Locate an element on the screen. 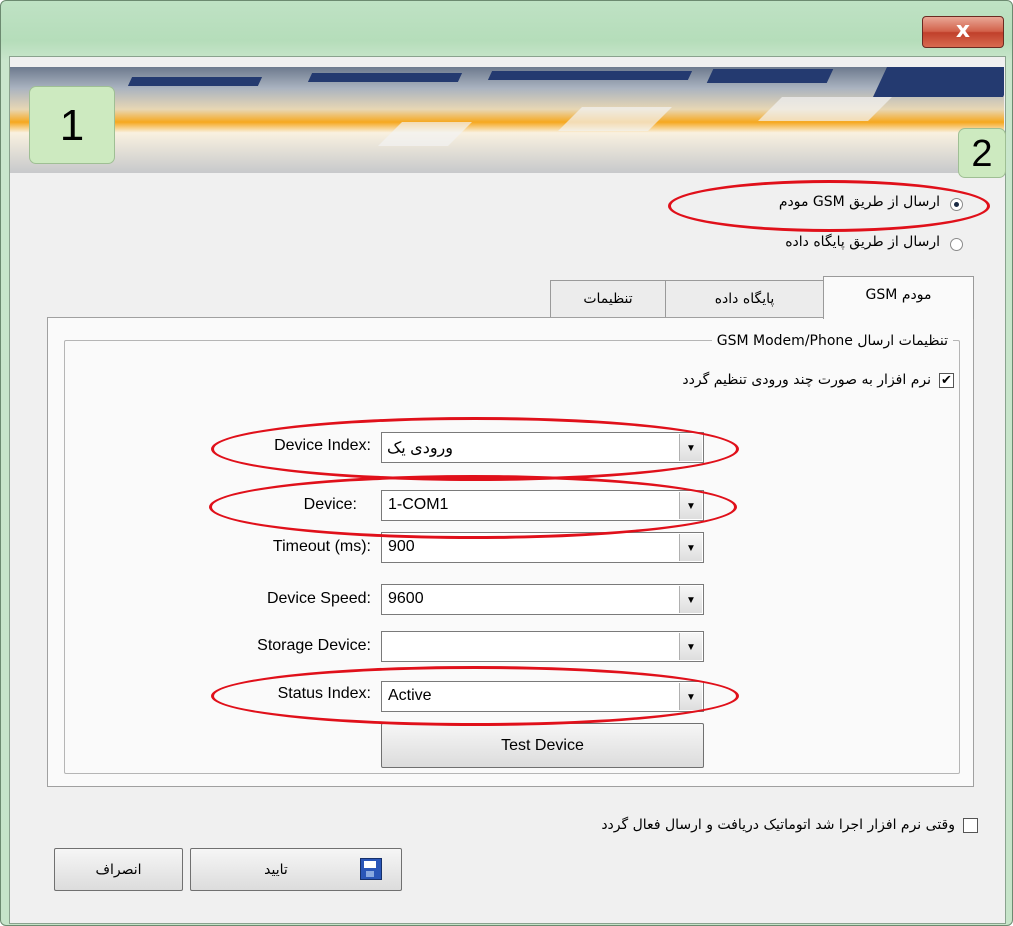  group-box-title: تنظیمات ارسال GSM Modem/Phone is located at coordinates (832, 340).